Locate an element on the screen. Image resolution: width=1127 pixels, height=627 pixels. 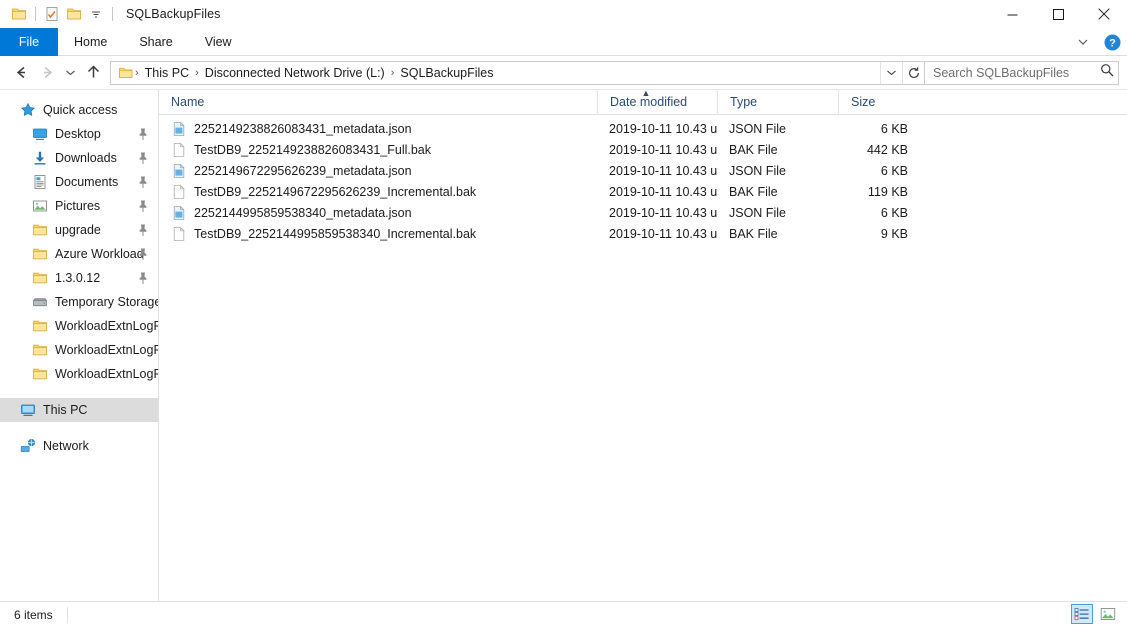
tab-file: File is located at coordinates (29, 42).